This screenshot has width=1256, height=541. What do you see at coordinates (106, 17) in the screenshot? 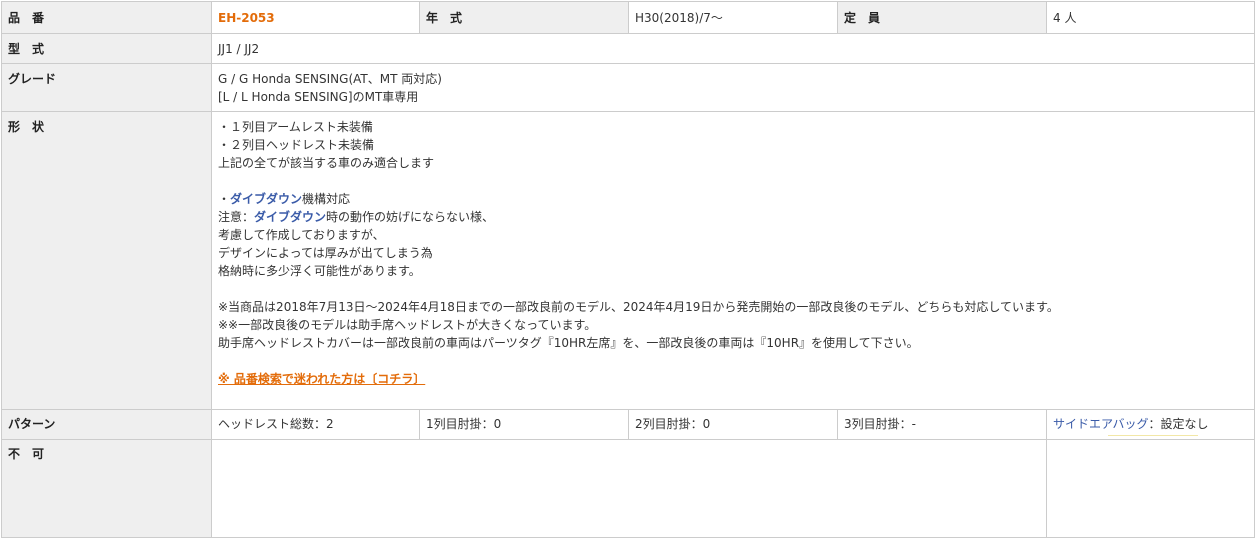
I see `label-part-no: 品 番` at bounding box center [106, 17].